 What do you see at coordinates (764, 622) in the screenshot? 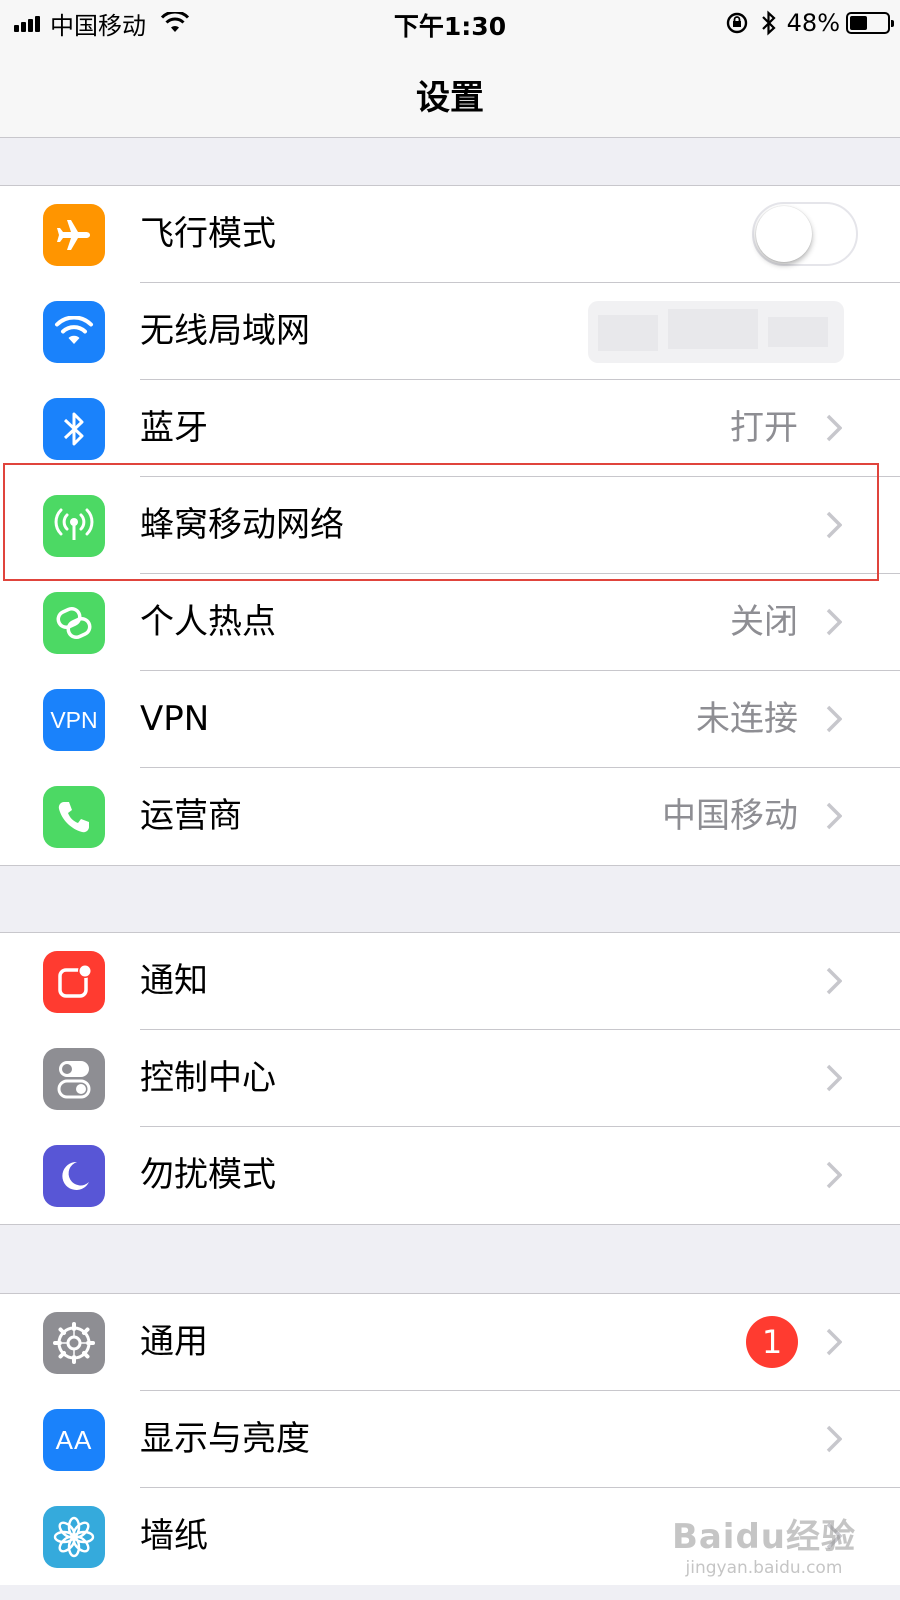
I see `settings-row-value: 关闭` at bounding box center [764, 622].